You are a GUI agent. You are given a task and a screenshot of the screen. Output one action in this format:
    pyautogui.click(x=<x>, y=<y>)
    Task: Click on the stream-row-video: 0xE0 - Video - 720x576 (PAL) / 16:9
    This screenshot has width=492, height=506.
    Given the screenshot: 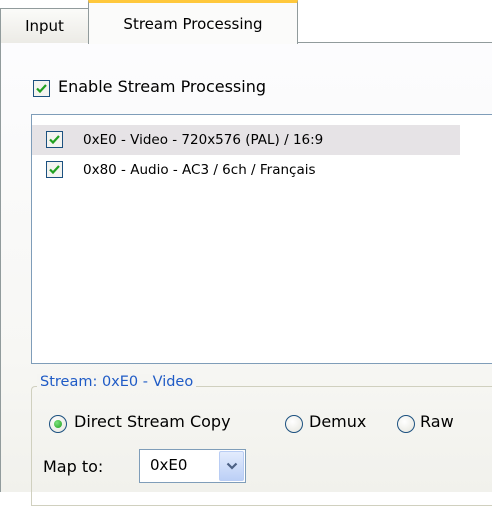 What is the action you would take?
    pyautogui.click(x=246, y=140)
    